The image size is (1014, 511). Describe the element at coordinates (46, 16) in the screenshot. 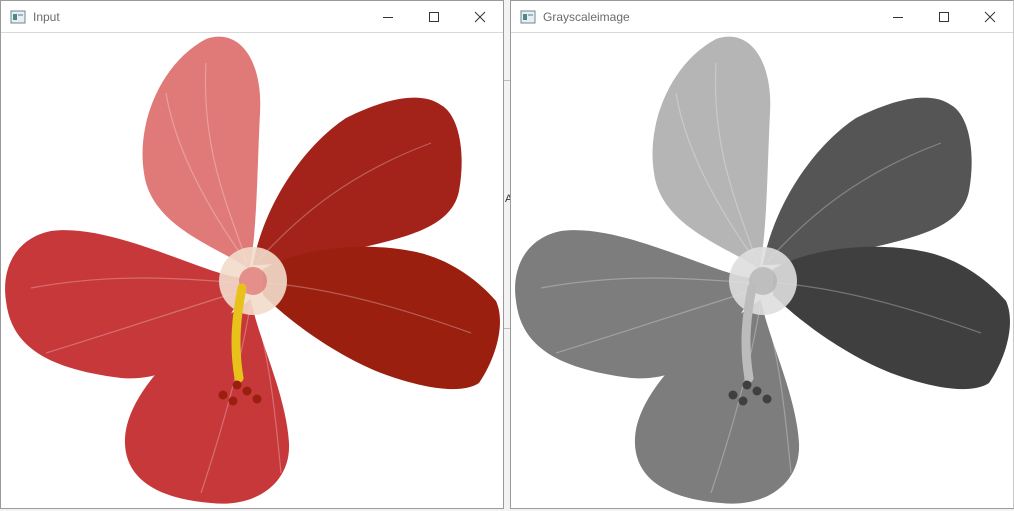

I see `window-title: Input` at that location.